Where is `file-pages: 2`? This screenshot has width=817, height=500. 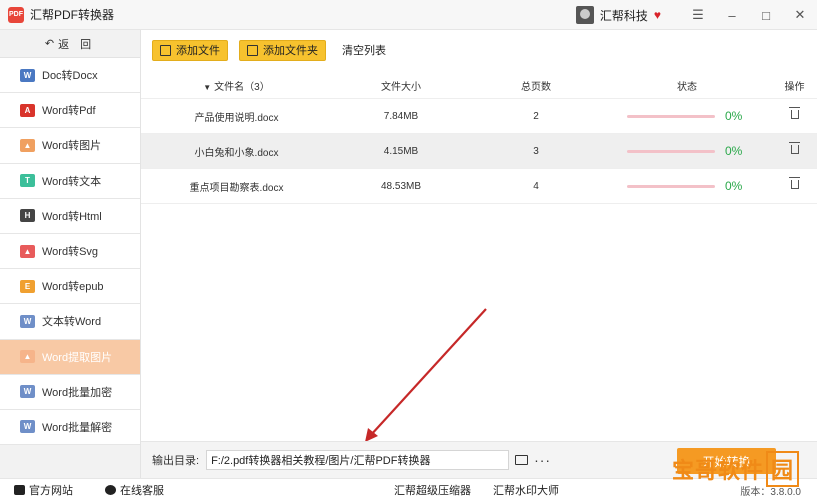 file-pages: 2 is located at coordinates (536, 116).